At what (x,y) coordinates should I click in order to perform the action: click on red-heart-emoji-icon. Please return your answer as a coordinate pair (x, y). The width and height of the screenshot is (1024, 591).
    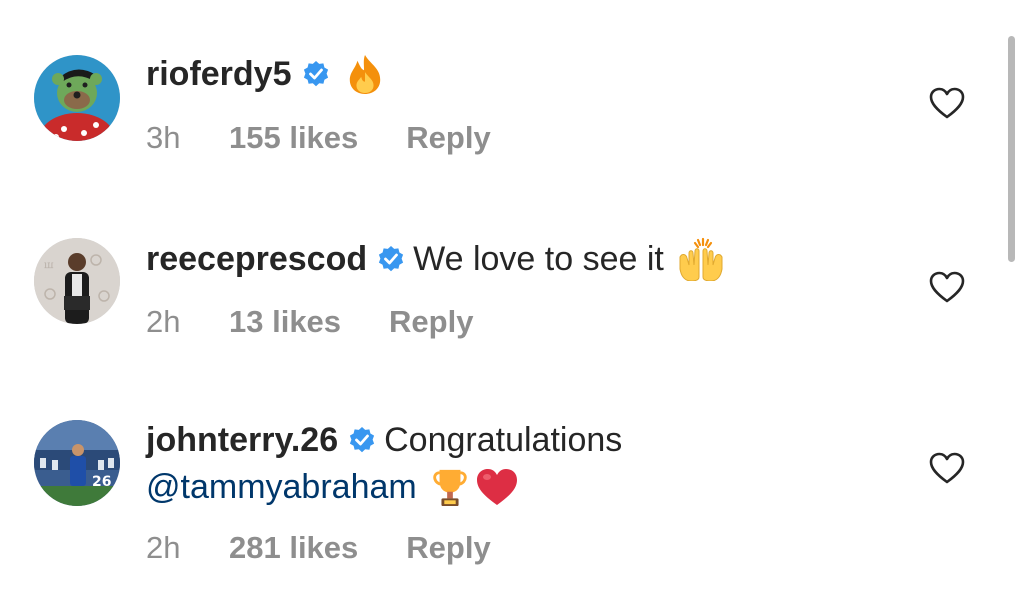
    Looking at the image, I should click on (497, 487).